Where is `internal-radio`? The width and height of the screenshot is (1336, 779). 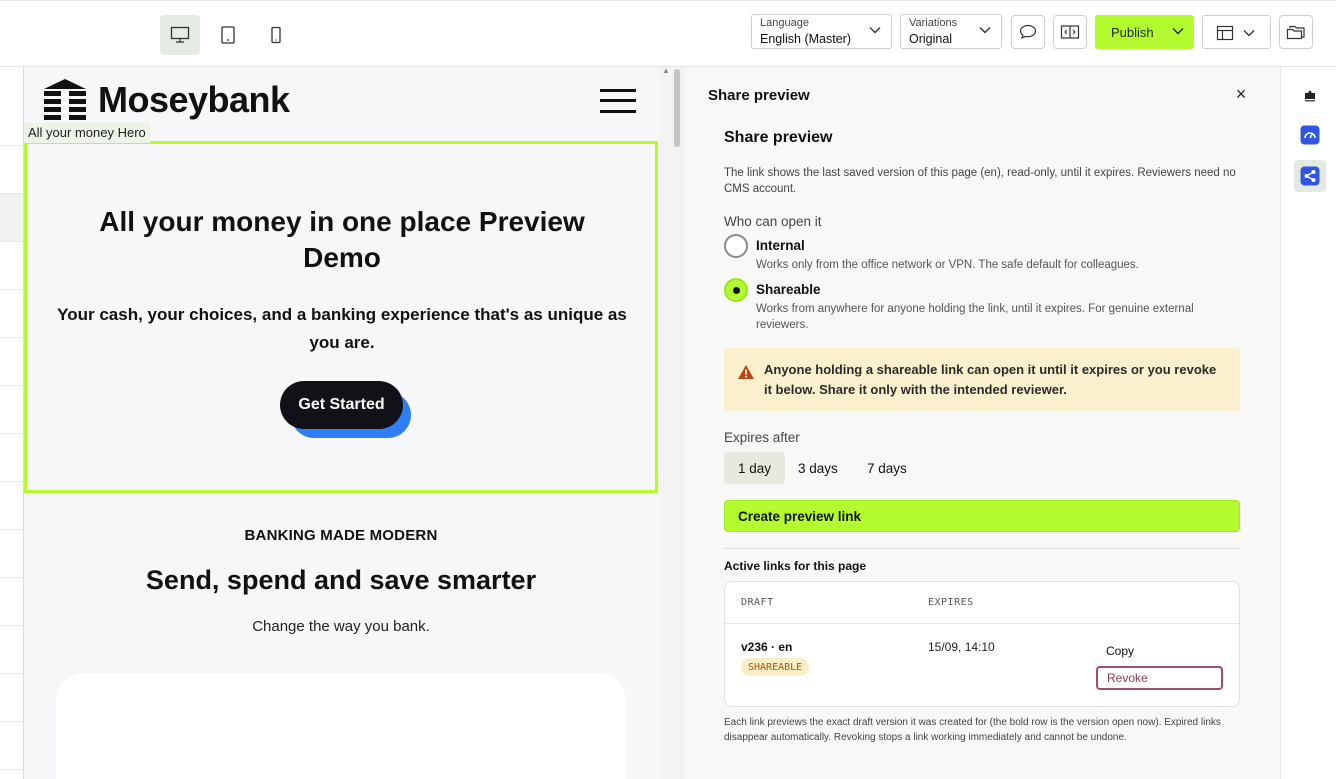 internal-radio is located at coordinates (736, 246).